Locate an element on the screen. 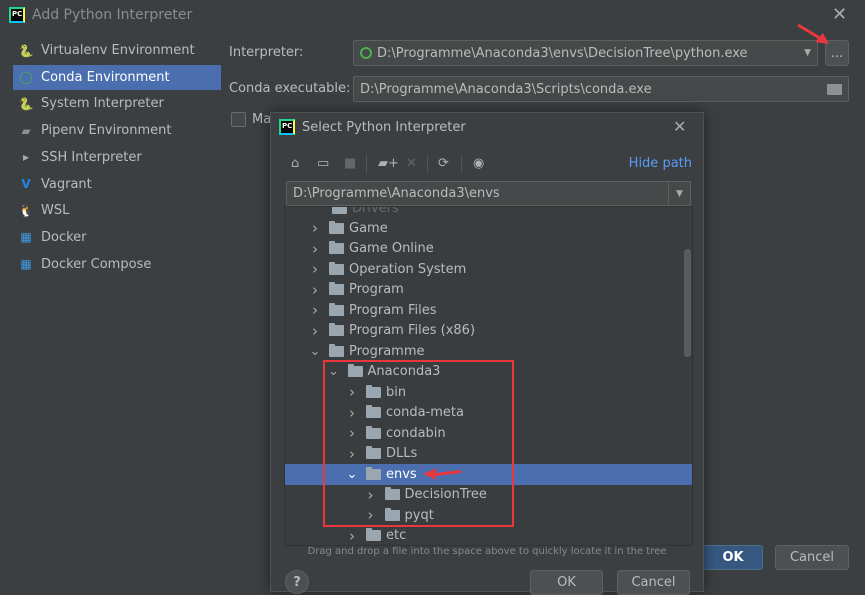 The height and width of the screenshot is (595, 865). conda-ring-icon is located at coordinates (366, 53).